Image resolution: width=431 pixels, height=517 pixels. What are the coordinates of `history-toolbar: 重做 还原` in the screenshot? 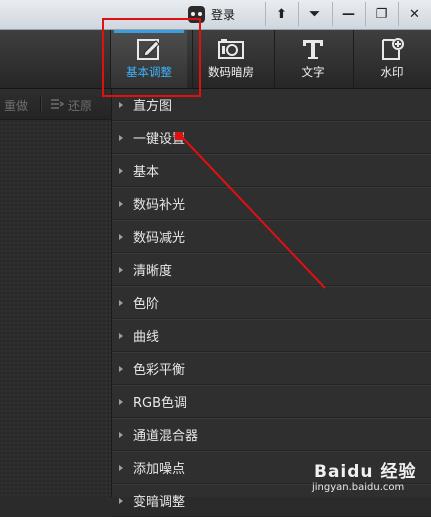 It's located at (55, 104).